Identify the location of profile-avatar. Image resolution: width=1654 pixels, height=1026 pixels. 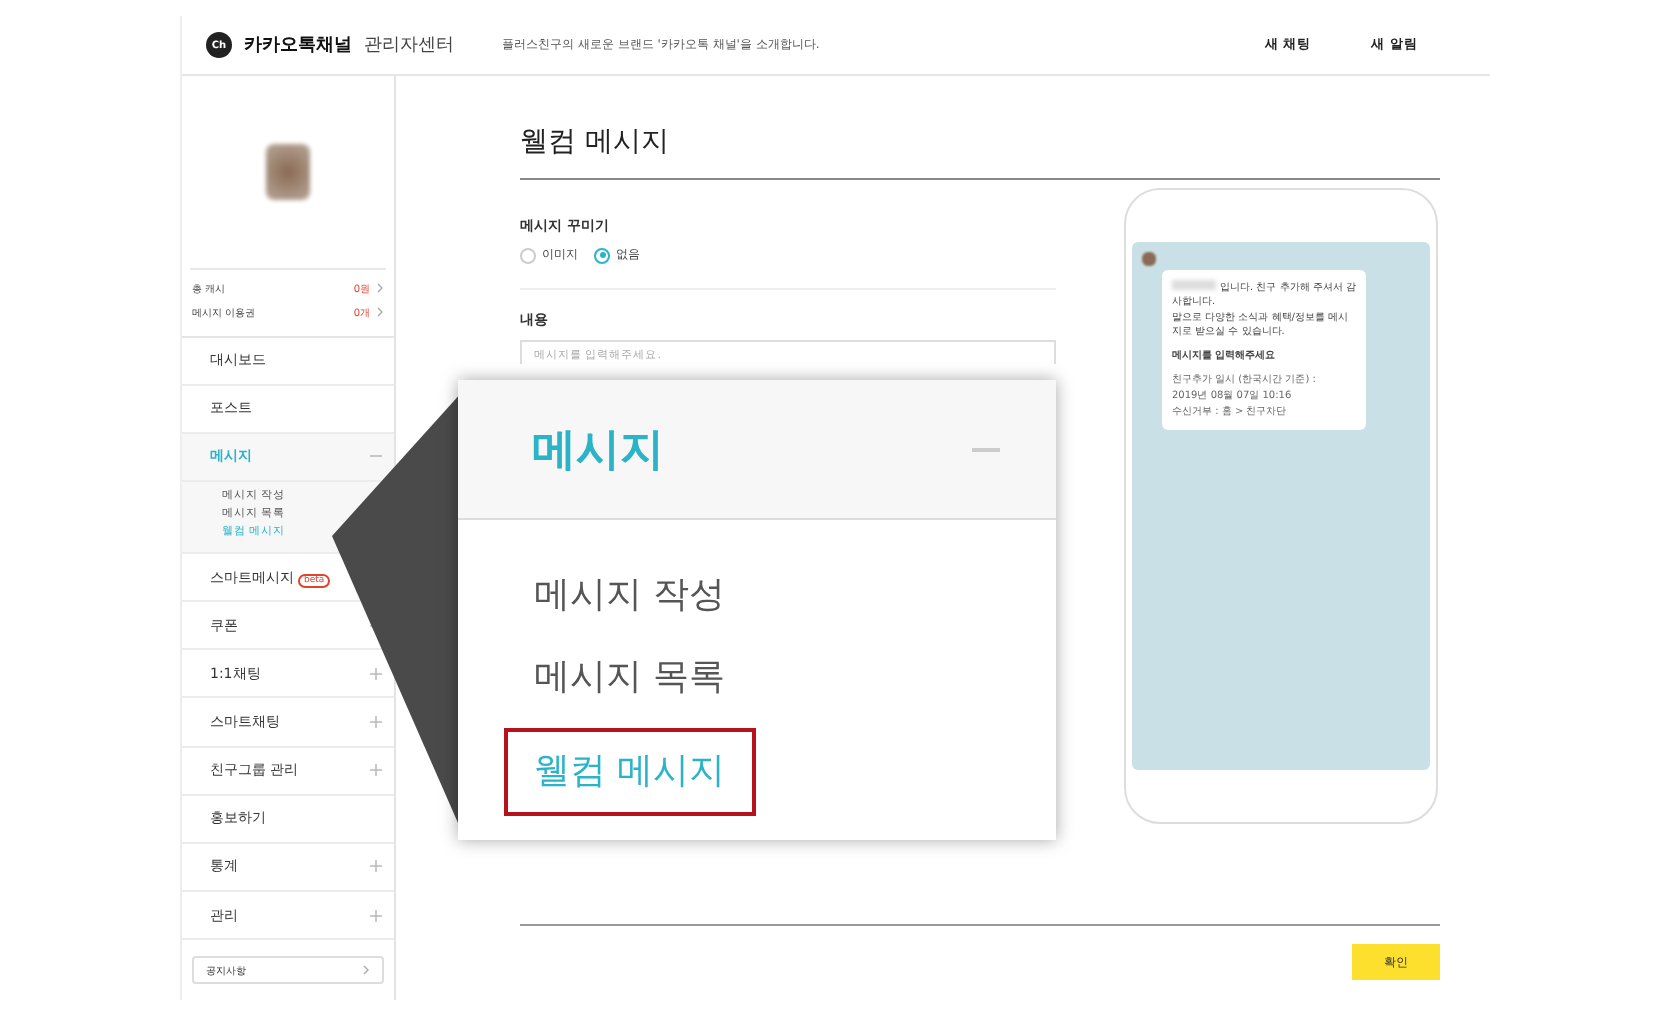
(288, 171).